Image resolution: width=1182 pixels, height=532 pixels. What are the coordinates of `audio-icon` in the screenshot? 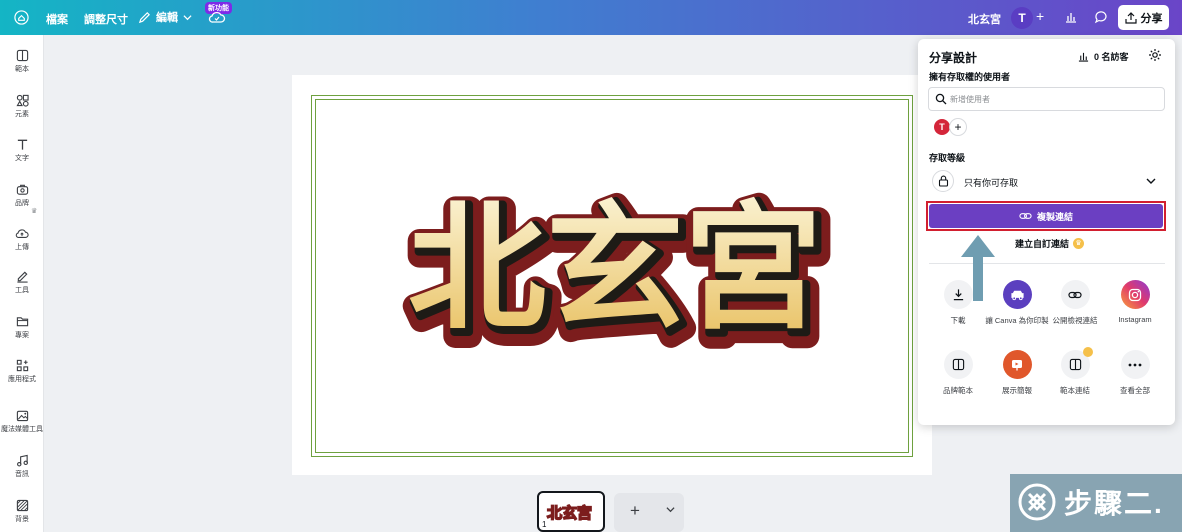 It's located at (22, 460).